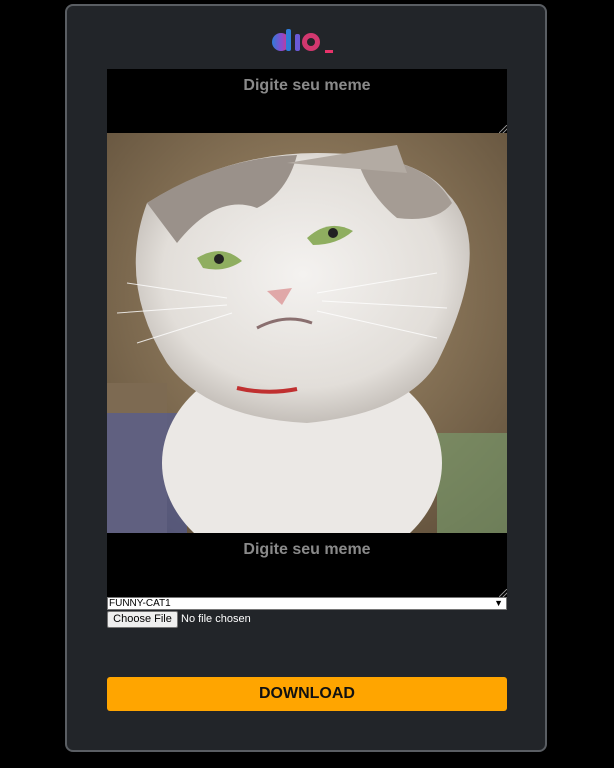 This screenshot has height=768, width=614. What do you see at coordinates (307, 603) in the screenshot?
I see `template-select: FUNNY-CAT1 ▼` at bounding box center [307, 603].